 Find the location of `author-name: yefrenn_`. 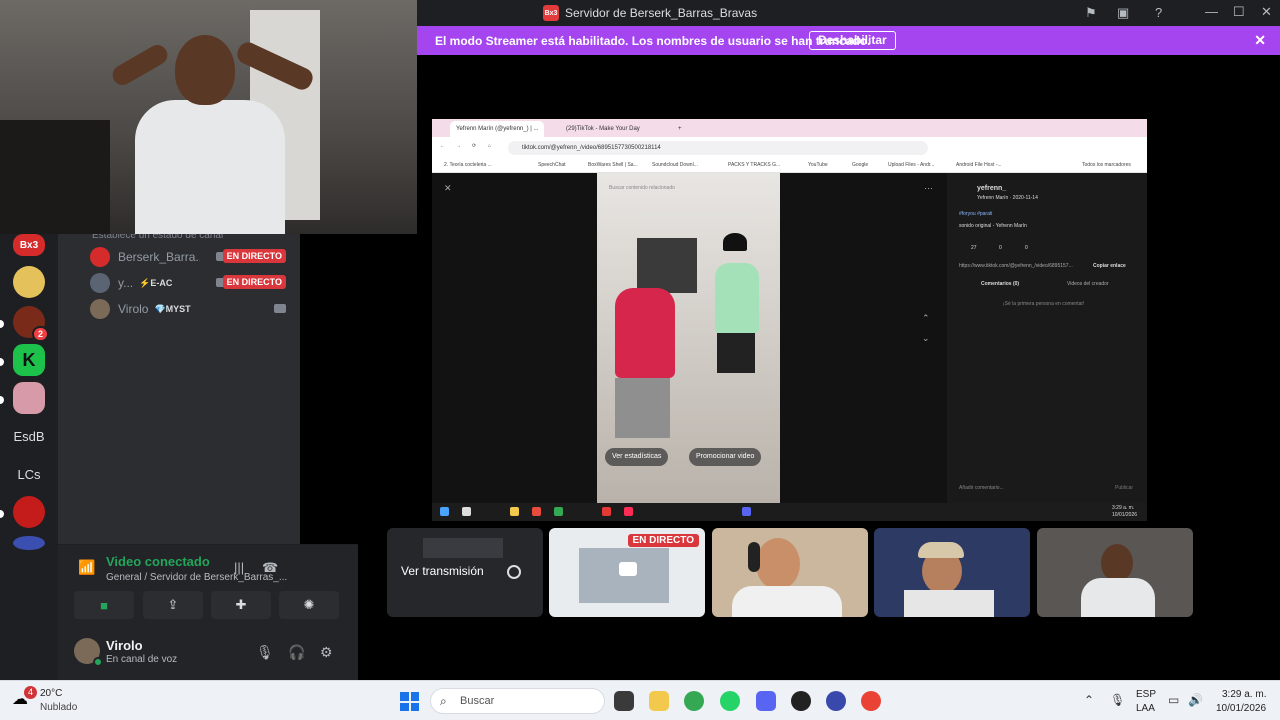

author-name: yefrenn_ is located at coordinates (991, 188).